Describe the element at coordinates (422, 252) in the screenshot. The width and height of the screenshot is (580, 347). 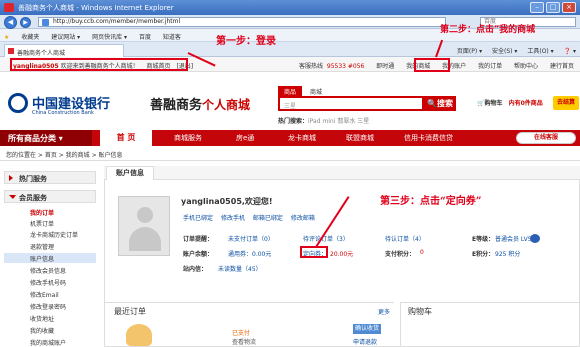
I see `points-value: 0` at that location.